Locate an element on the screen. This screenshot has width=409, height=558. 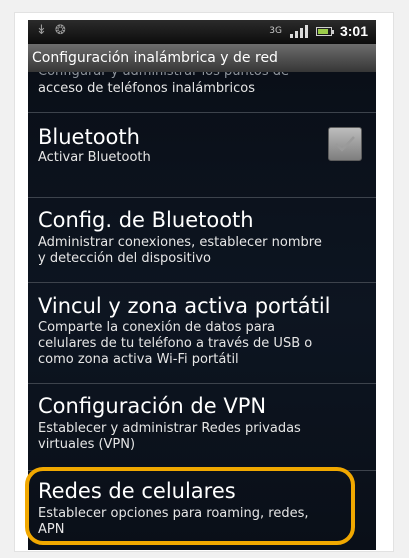
setting-subtitle: y detección del dispositivo is located at coordinates (124, 258).